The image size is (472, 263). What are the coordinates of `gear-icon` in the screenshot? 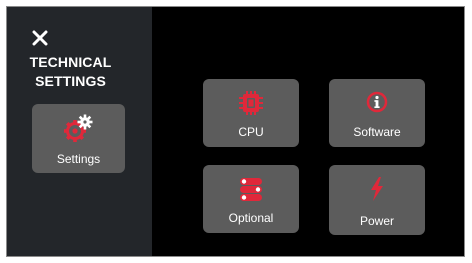 It's located at (78, 128).